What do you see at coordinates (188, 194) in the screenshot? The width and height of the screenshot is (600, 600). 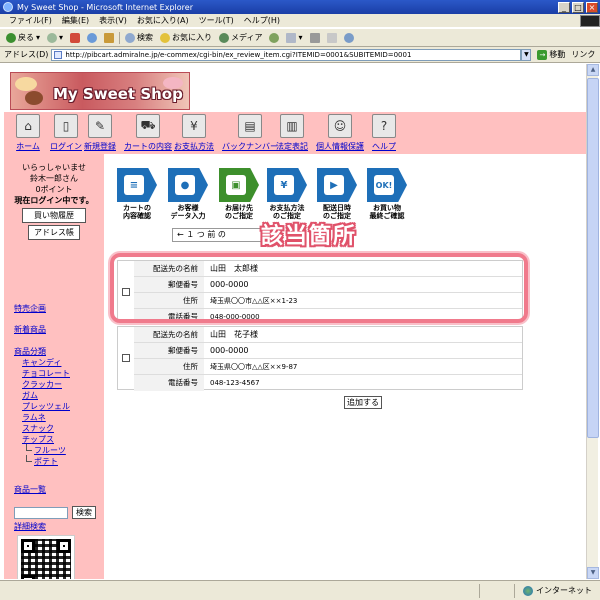 I see `step-customer-data: ● お客様 データ入力` at bounding box center [188, 194].